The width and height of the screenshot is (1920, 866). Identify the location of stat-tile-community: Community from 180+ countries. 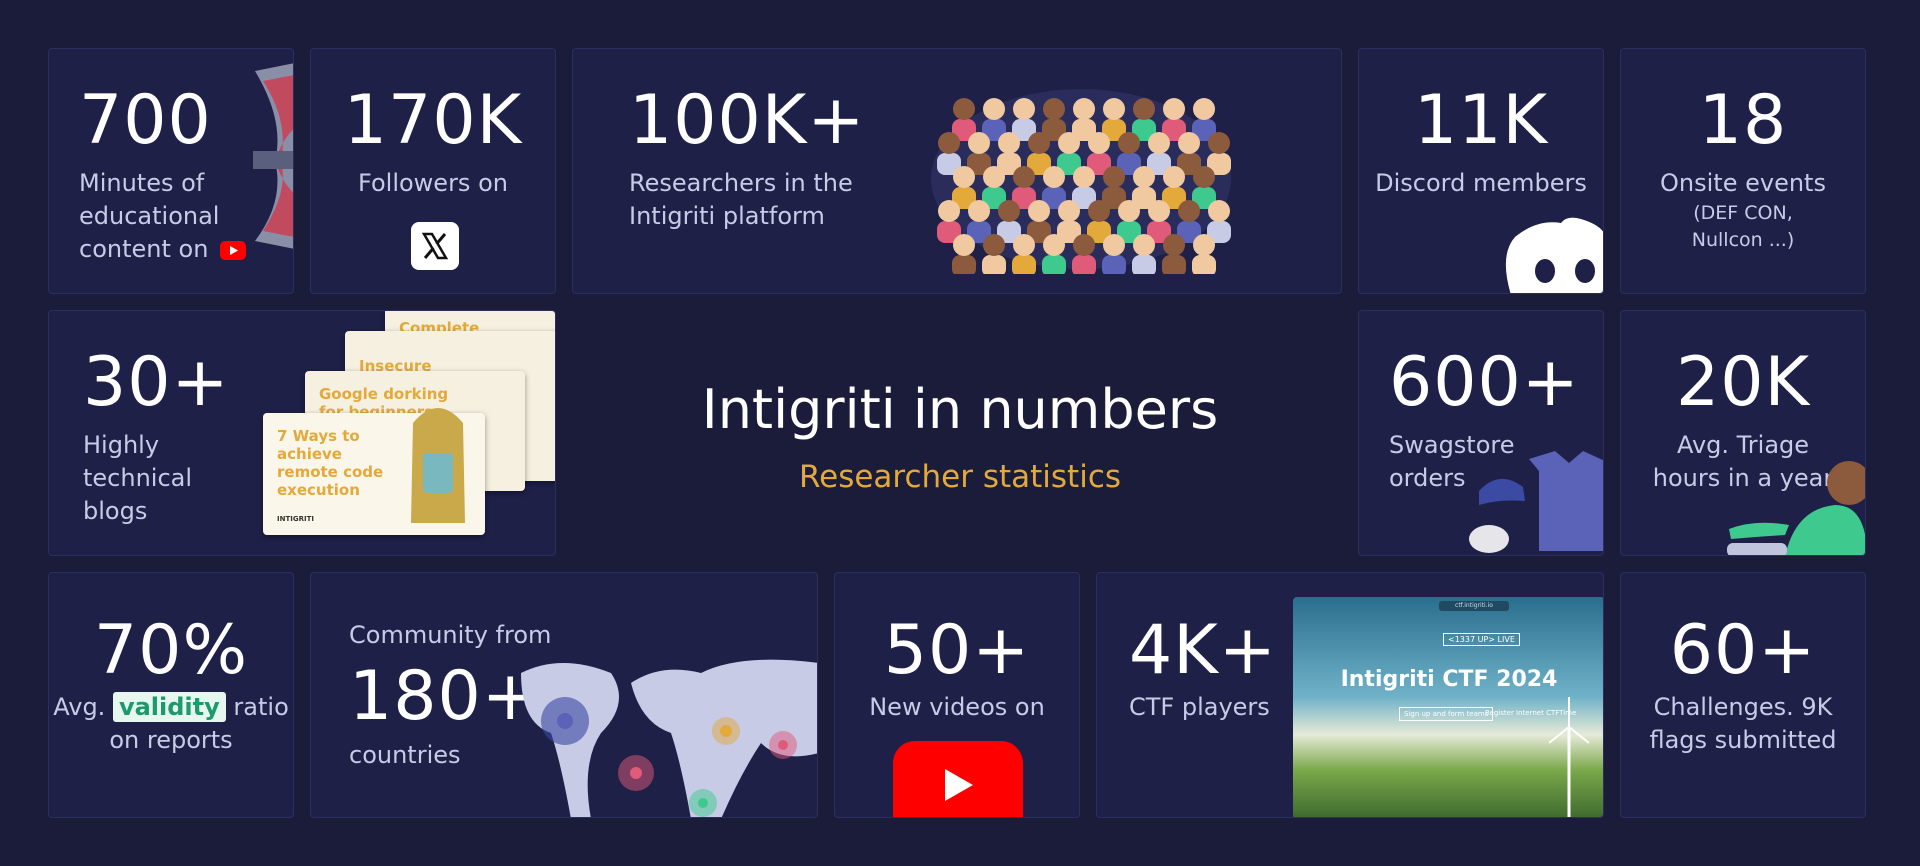
(564, 695).